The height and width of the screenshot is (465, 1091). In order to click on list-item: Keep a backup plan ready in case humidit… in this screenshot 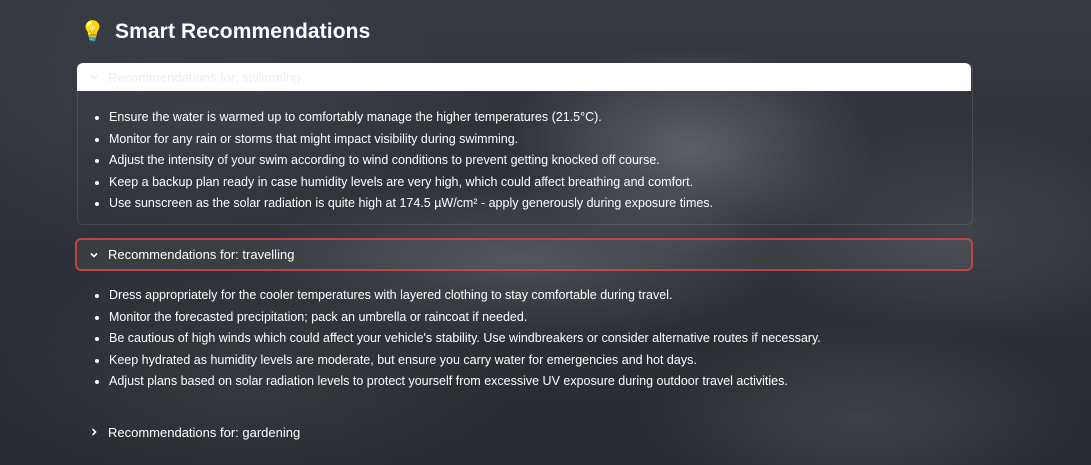, I will do `click(411, 183)`.